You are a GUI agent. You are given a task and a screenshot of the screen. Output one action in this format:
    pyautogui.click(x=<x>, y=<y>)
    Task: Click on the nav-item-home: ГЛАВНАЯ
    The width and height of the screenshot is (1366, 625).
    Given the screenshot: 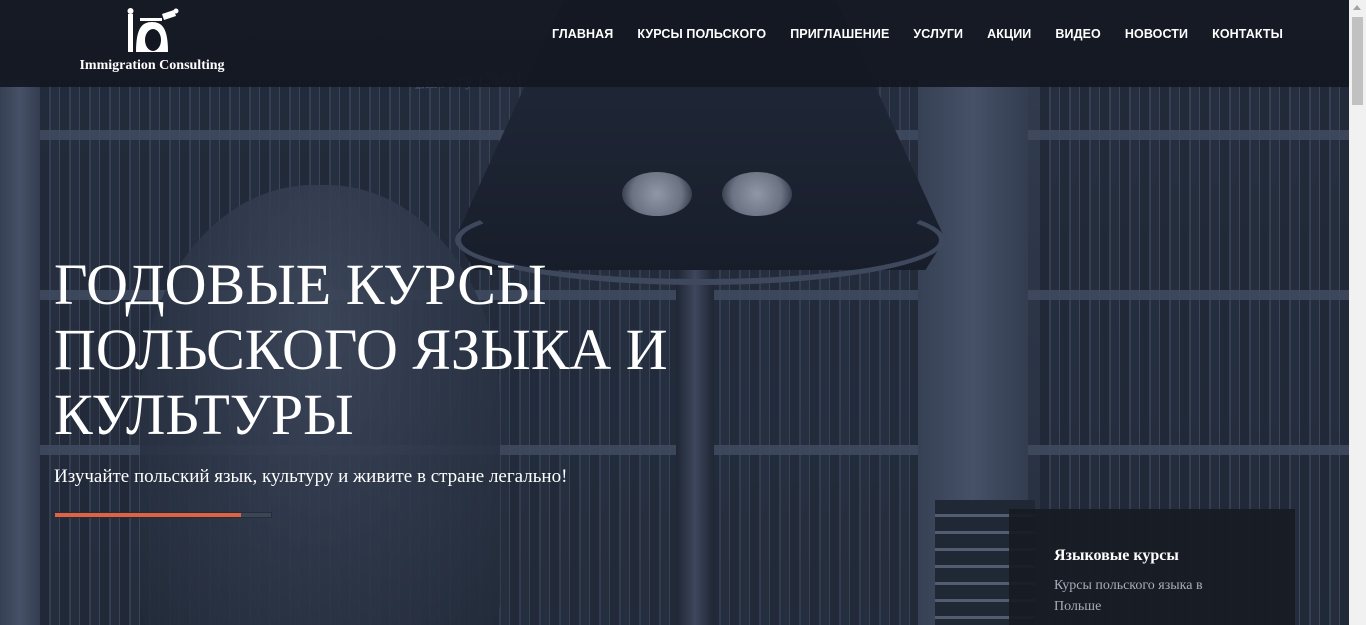 What is the action you would take?
    pyautogui.click(x=582, y=34)
    